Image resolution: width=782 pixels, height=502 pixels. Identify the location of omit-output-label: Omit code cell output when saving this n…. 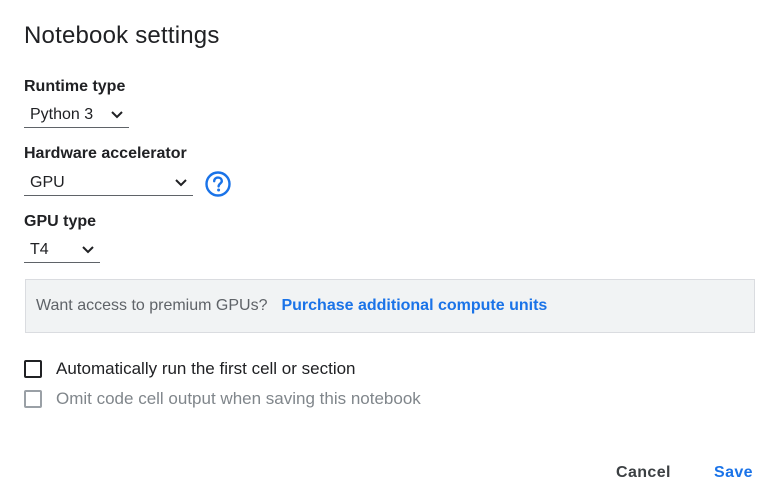
(238, 398).